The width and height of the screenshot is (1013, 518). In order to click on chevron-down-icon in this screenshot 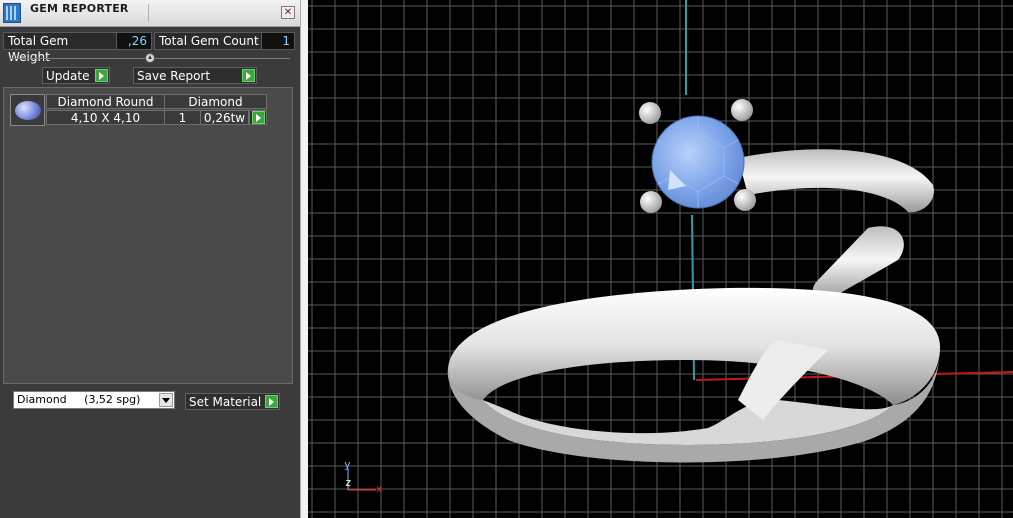, I will do `click(166, 400)`.